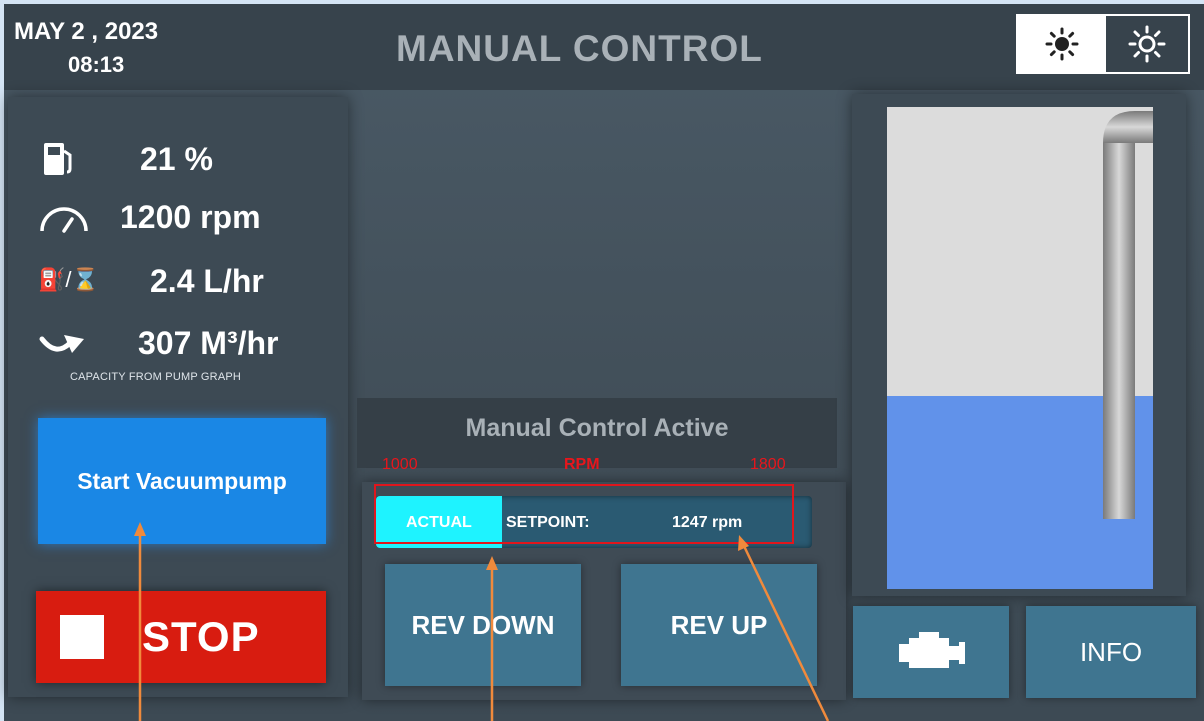  I want to click on fuel-level-stat: 21 %, so click(178, 160).